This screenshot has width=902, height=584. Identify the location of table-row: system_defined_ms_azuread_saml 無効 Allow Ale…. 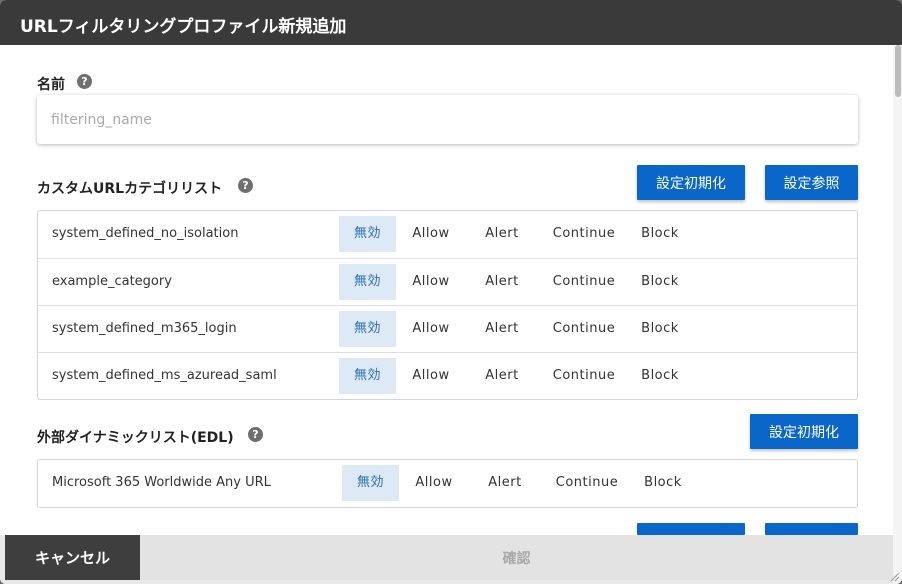
(447, 375).